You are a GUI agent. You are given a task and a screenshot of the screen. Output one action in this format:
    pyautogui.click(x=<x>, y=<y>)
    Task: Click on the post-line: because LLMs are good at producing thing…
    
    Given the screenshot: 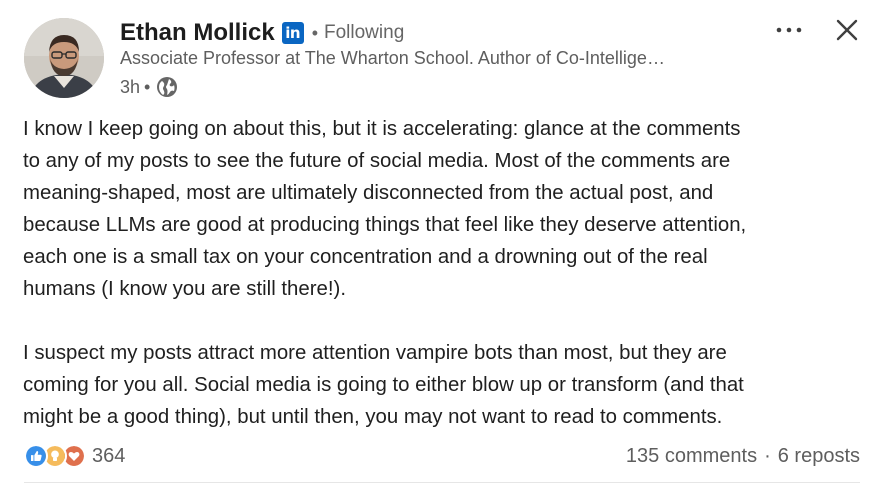 What is the action you would take?
    pyautogui.click(x=385, y=225)
    